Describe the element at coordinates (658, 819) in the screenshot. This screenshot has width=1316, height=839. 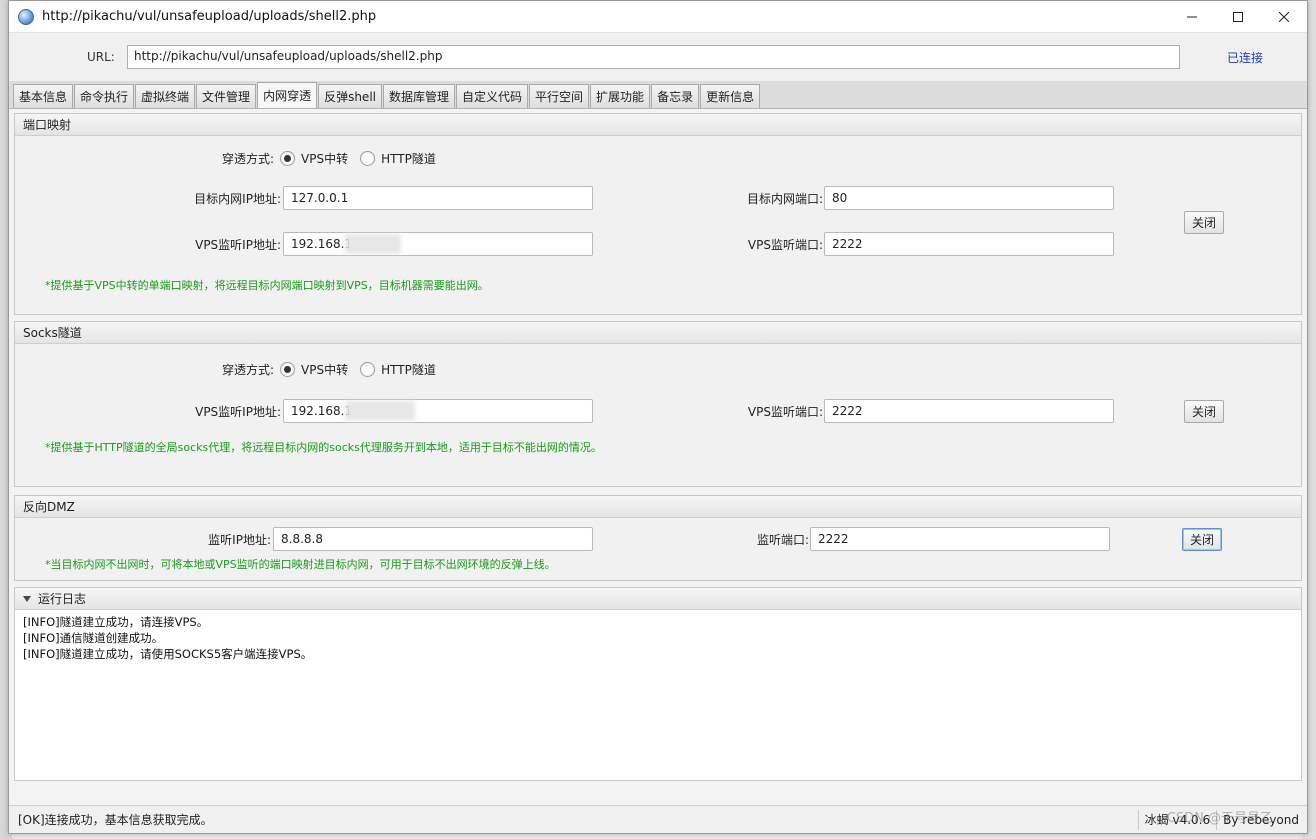
I see `status-bar: [OK]连接成功，基本信息获取完成。 冰蝎 v4.0.6 By rebeyond` at that location.